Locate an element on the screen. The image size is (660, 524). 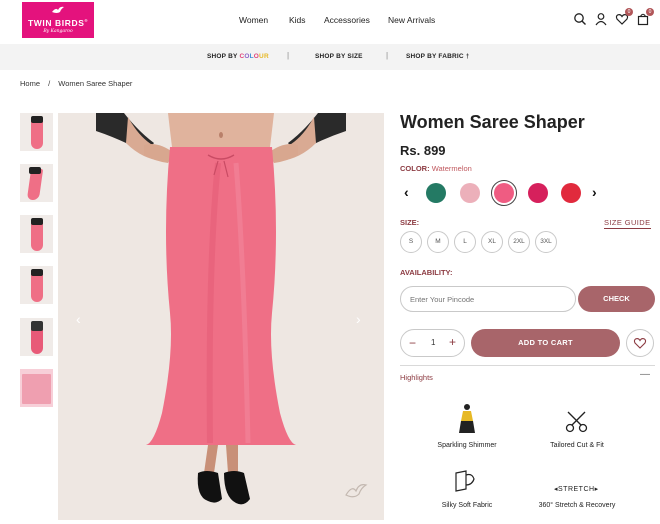
wishlist-heart-icon: 0 is located at coordinates (624, 17).